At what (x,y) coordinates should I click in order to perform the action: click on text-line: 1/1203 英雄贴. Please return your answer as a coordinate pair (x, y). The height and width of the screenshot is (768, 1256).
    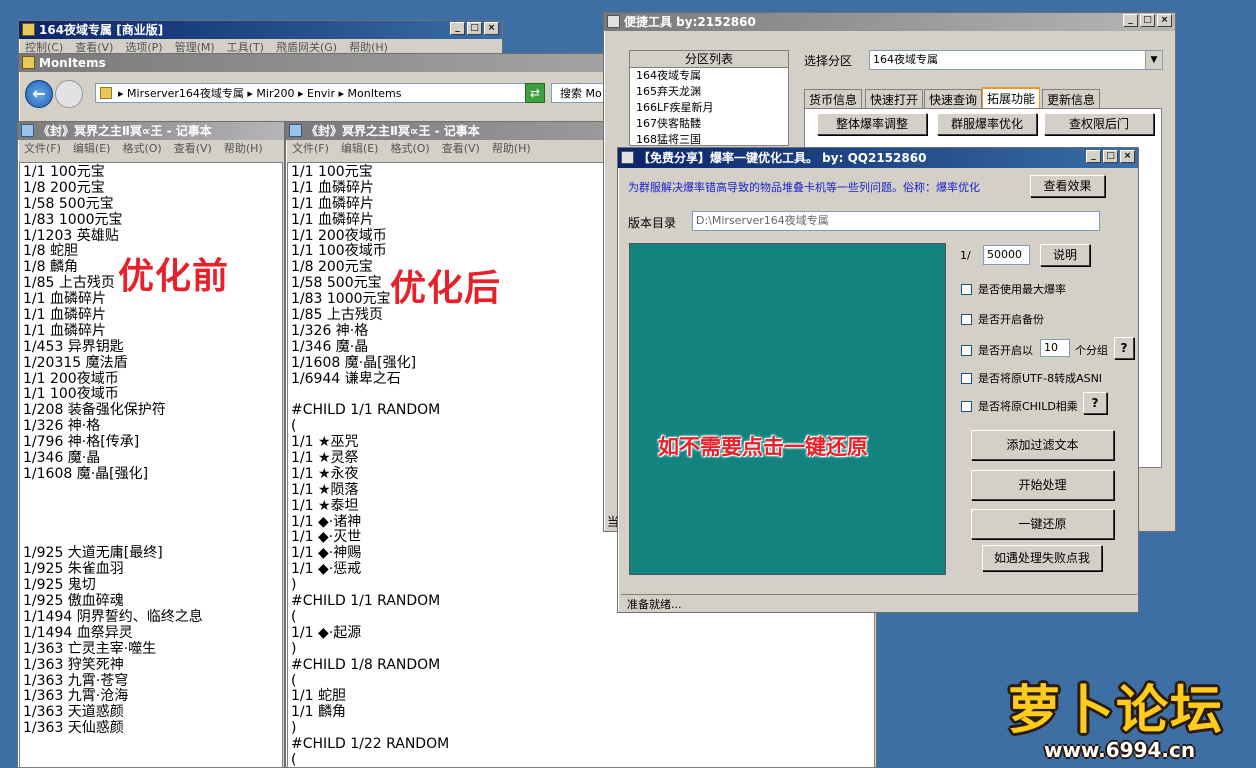
    Looking at the image, I should click on (71, 235).